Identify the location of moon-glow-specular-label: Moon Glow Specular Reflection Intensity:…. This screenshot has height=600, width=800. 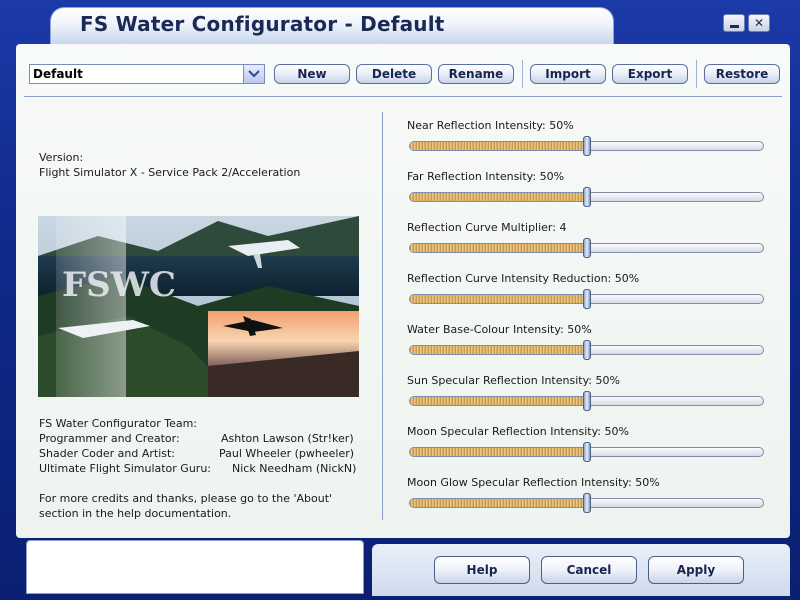
(533, 482).